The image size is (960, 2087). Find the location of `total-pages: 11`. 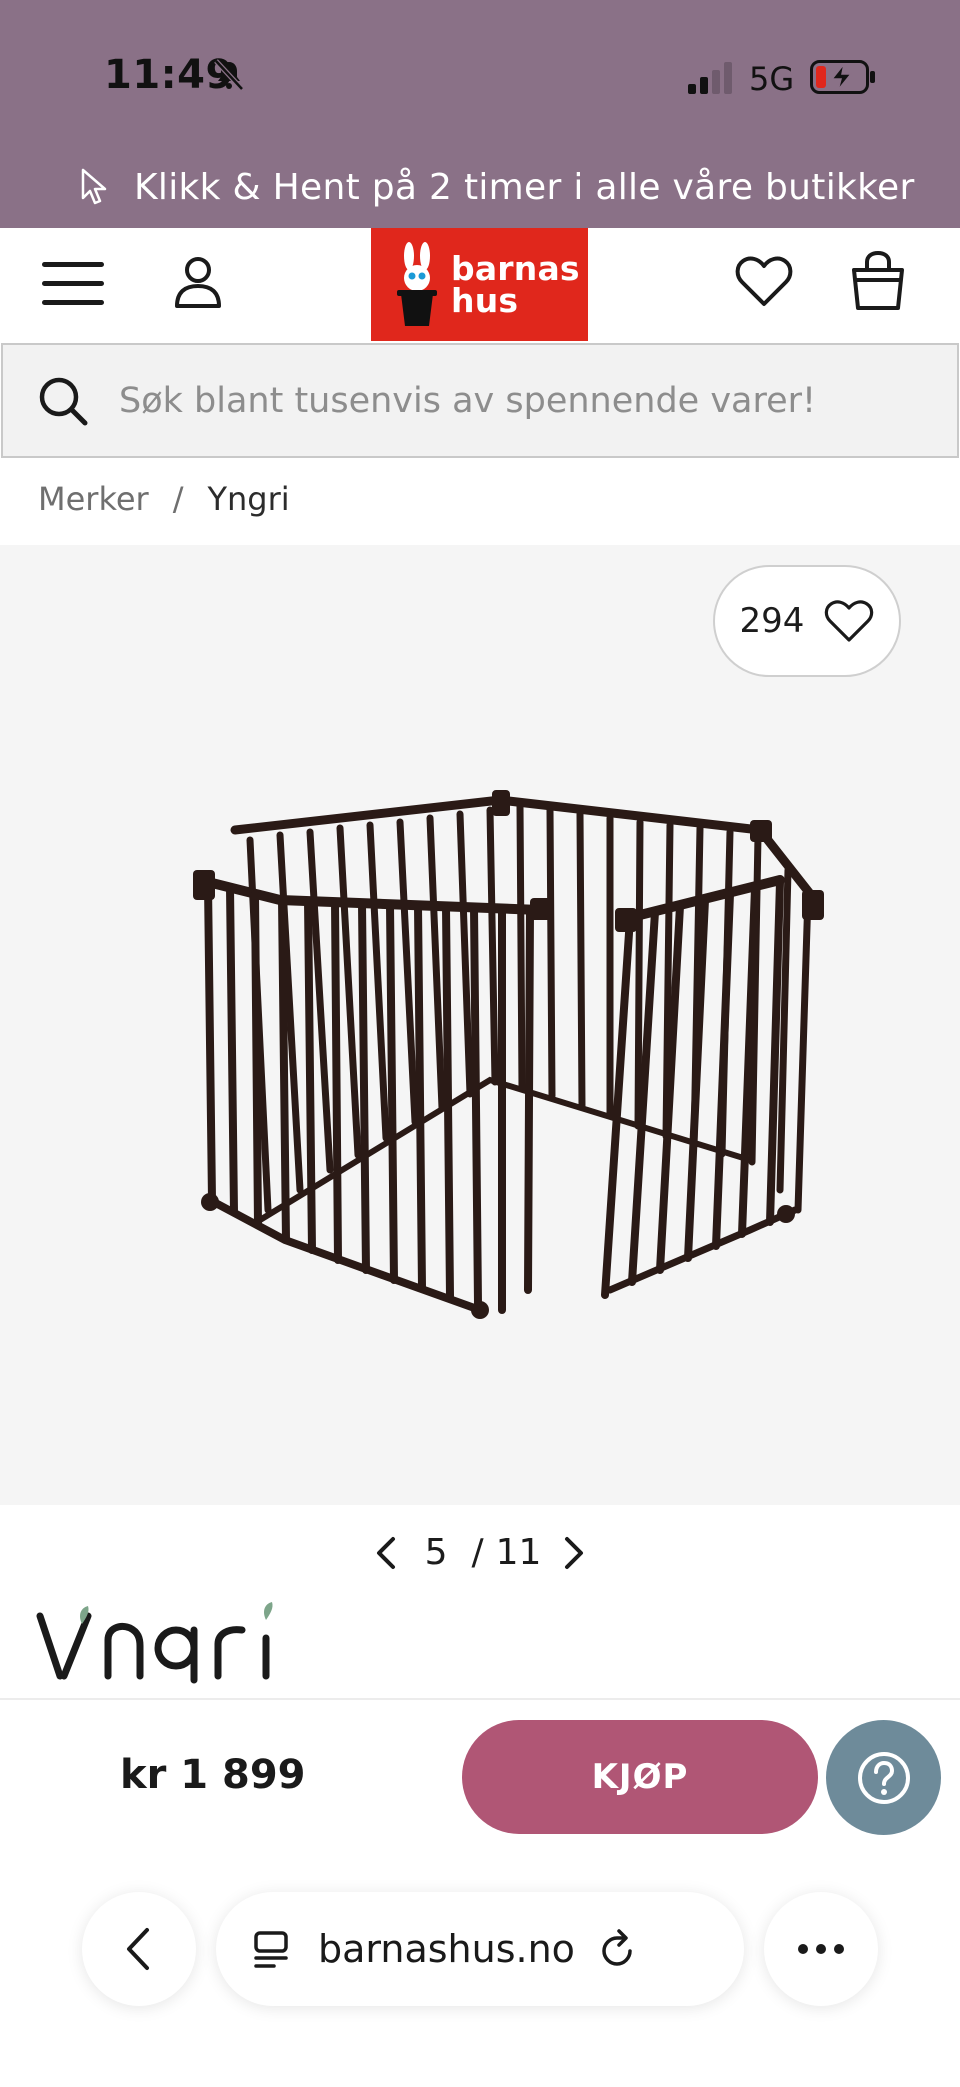

total-pages: 11 is located at coordinates (518, 1552).